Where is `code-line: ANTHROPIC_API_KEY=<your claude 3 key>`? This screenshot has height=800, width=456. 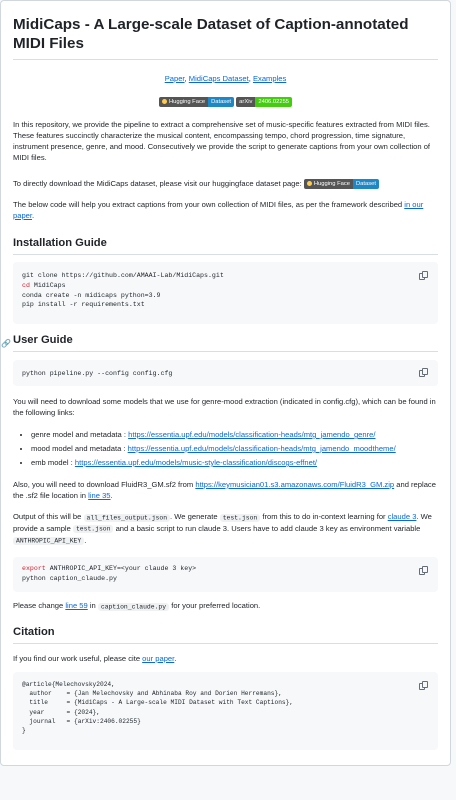 code-line: ANTHROPIC_API_KEY=<your claude 3 key> is located at coordinates (121, 568).